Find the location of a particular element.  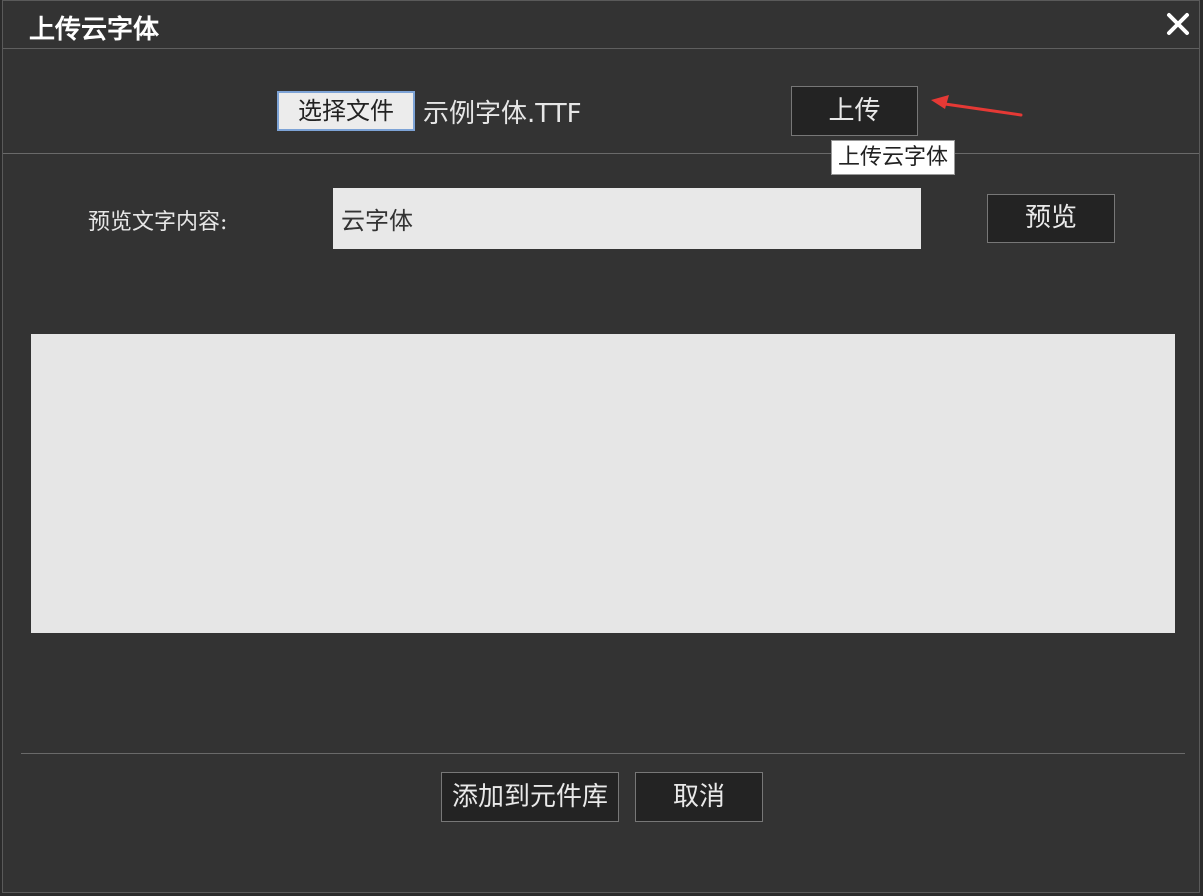

close-icon is located at coordinates (1178, 24).